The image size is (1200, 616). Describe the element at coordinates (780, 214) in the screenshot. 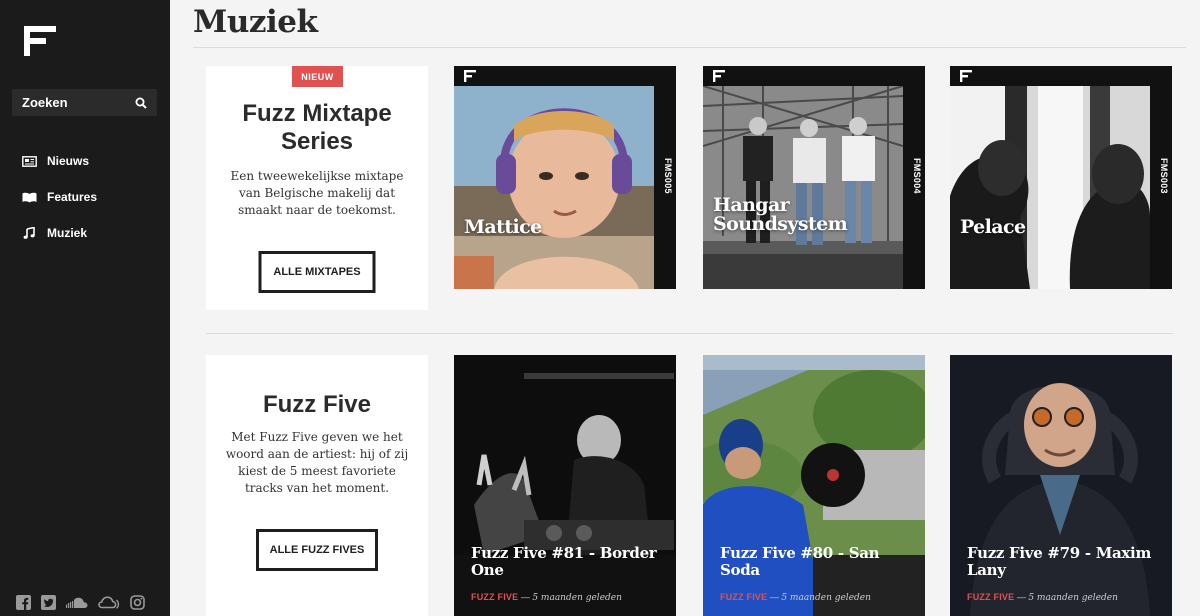

I see `mixtape-card-title: Hangar Soundsystem` at that location.